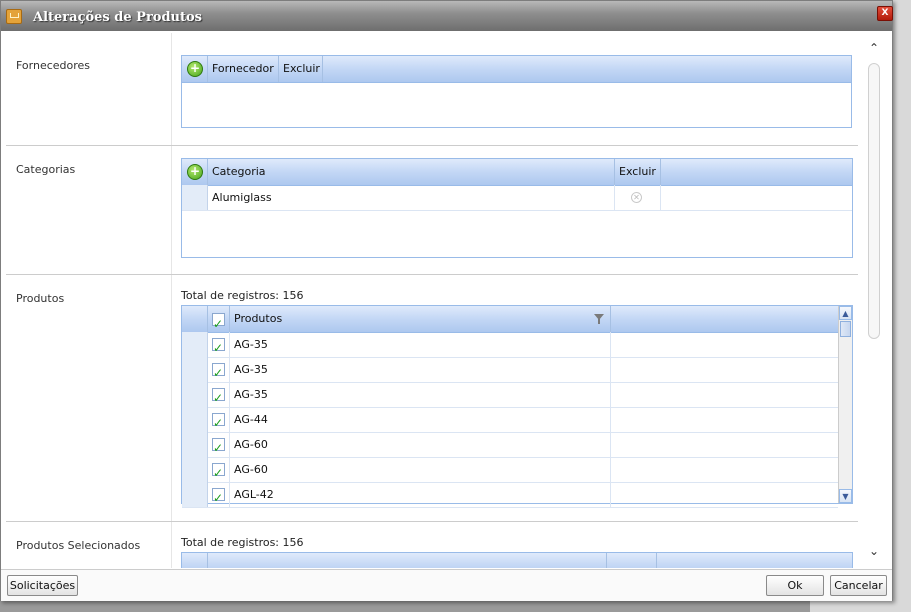 The height and width of the screenshot is (612, 911). What do you see at coordinates (78, 545) in the screenshot?
I see `produtos-selecionados-label: Produtos Selecionados` at bounding box center [78, 545].